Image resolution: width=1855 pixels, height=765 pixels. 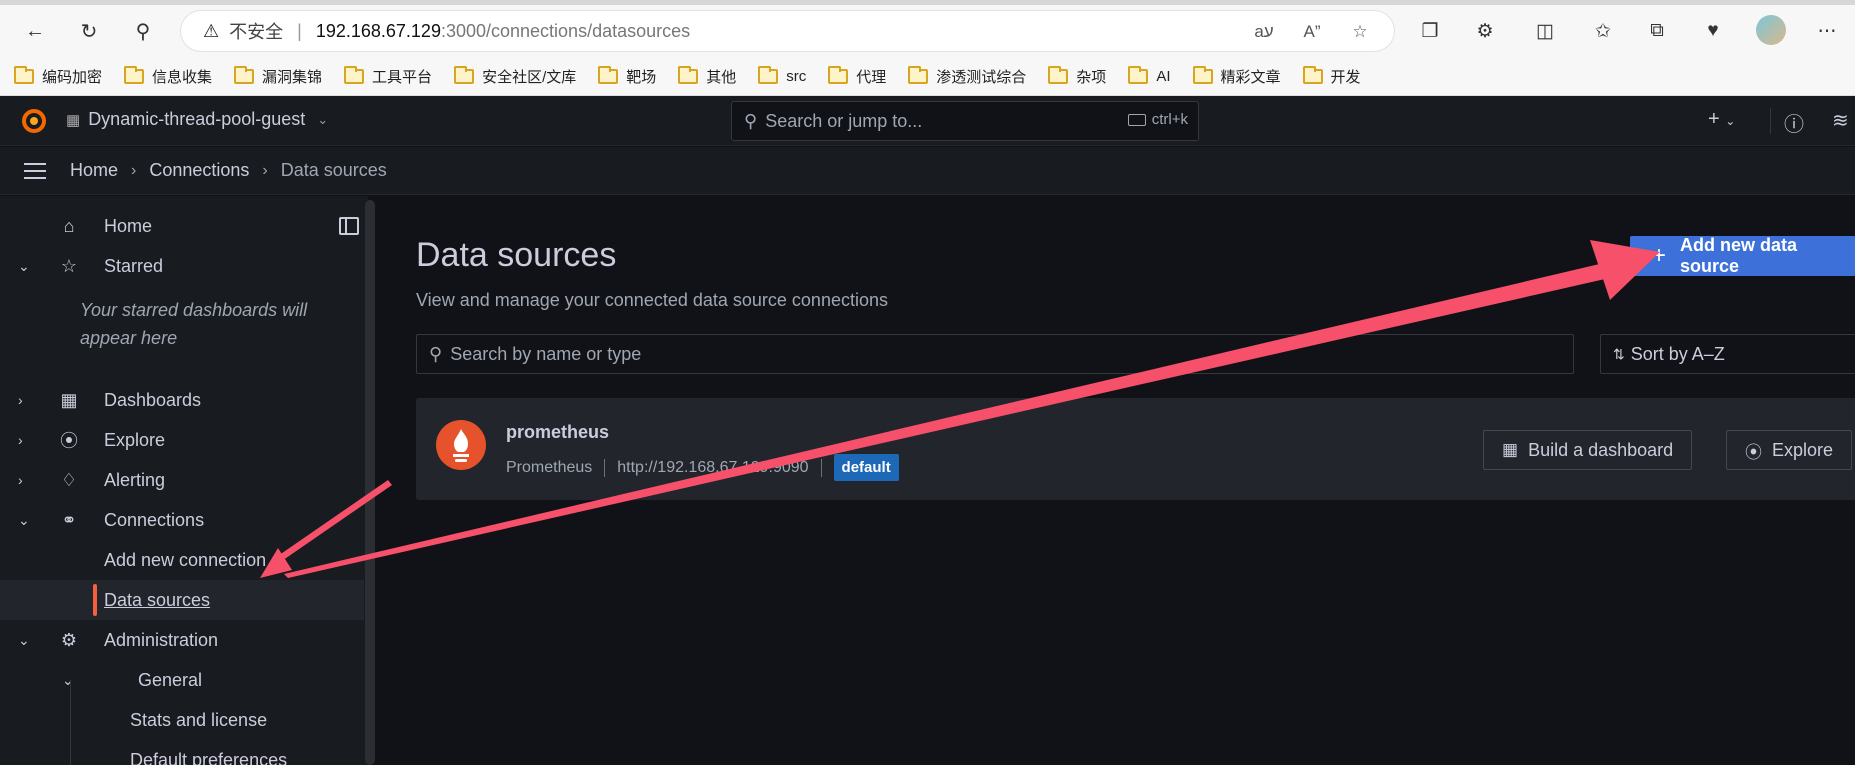 What do you see at coordinates (197, 119) in the screenshot?
I see `org-switcher: ▦ Dynamic-thread-pool-guest ⌄` at bounding box center [197, 119].